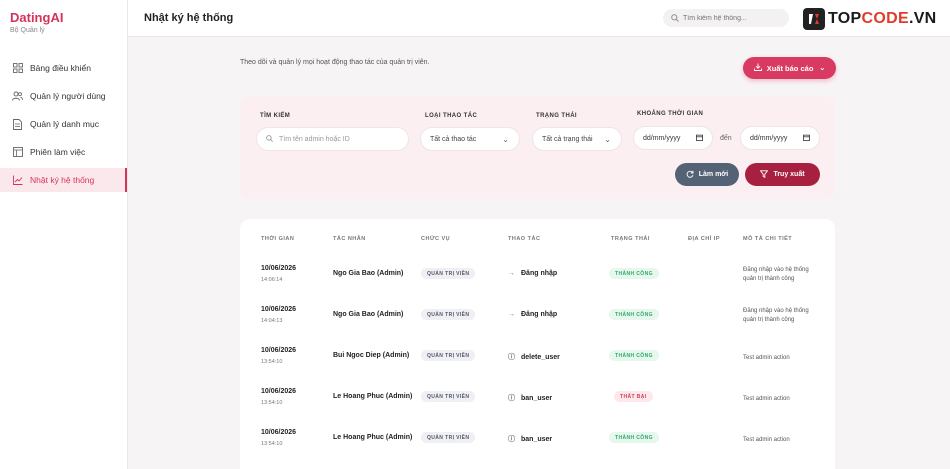 Image resolution: width=950 pixels, height=469 pixels. Describe the element at coordinates (922, 18) in the screenshot. I see `logo-text-vn: .VN` at that location.